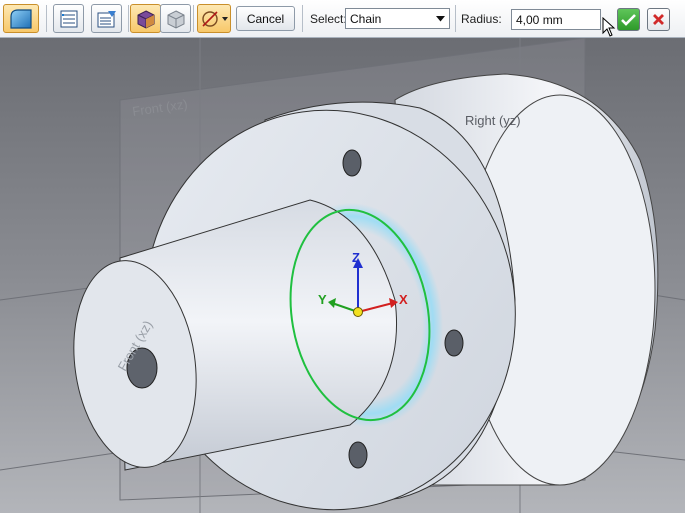 The image size is (685, 513). I want to click on round-feature-button, so click(21, 18).